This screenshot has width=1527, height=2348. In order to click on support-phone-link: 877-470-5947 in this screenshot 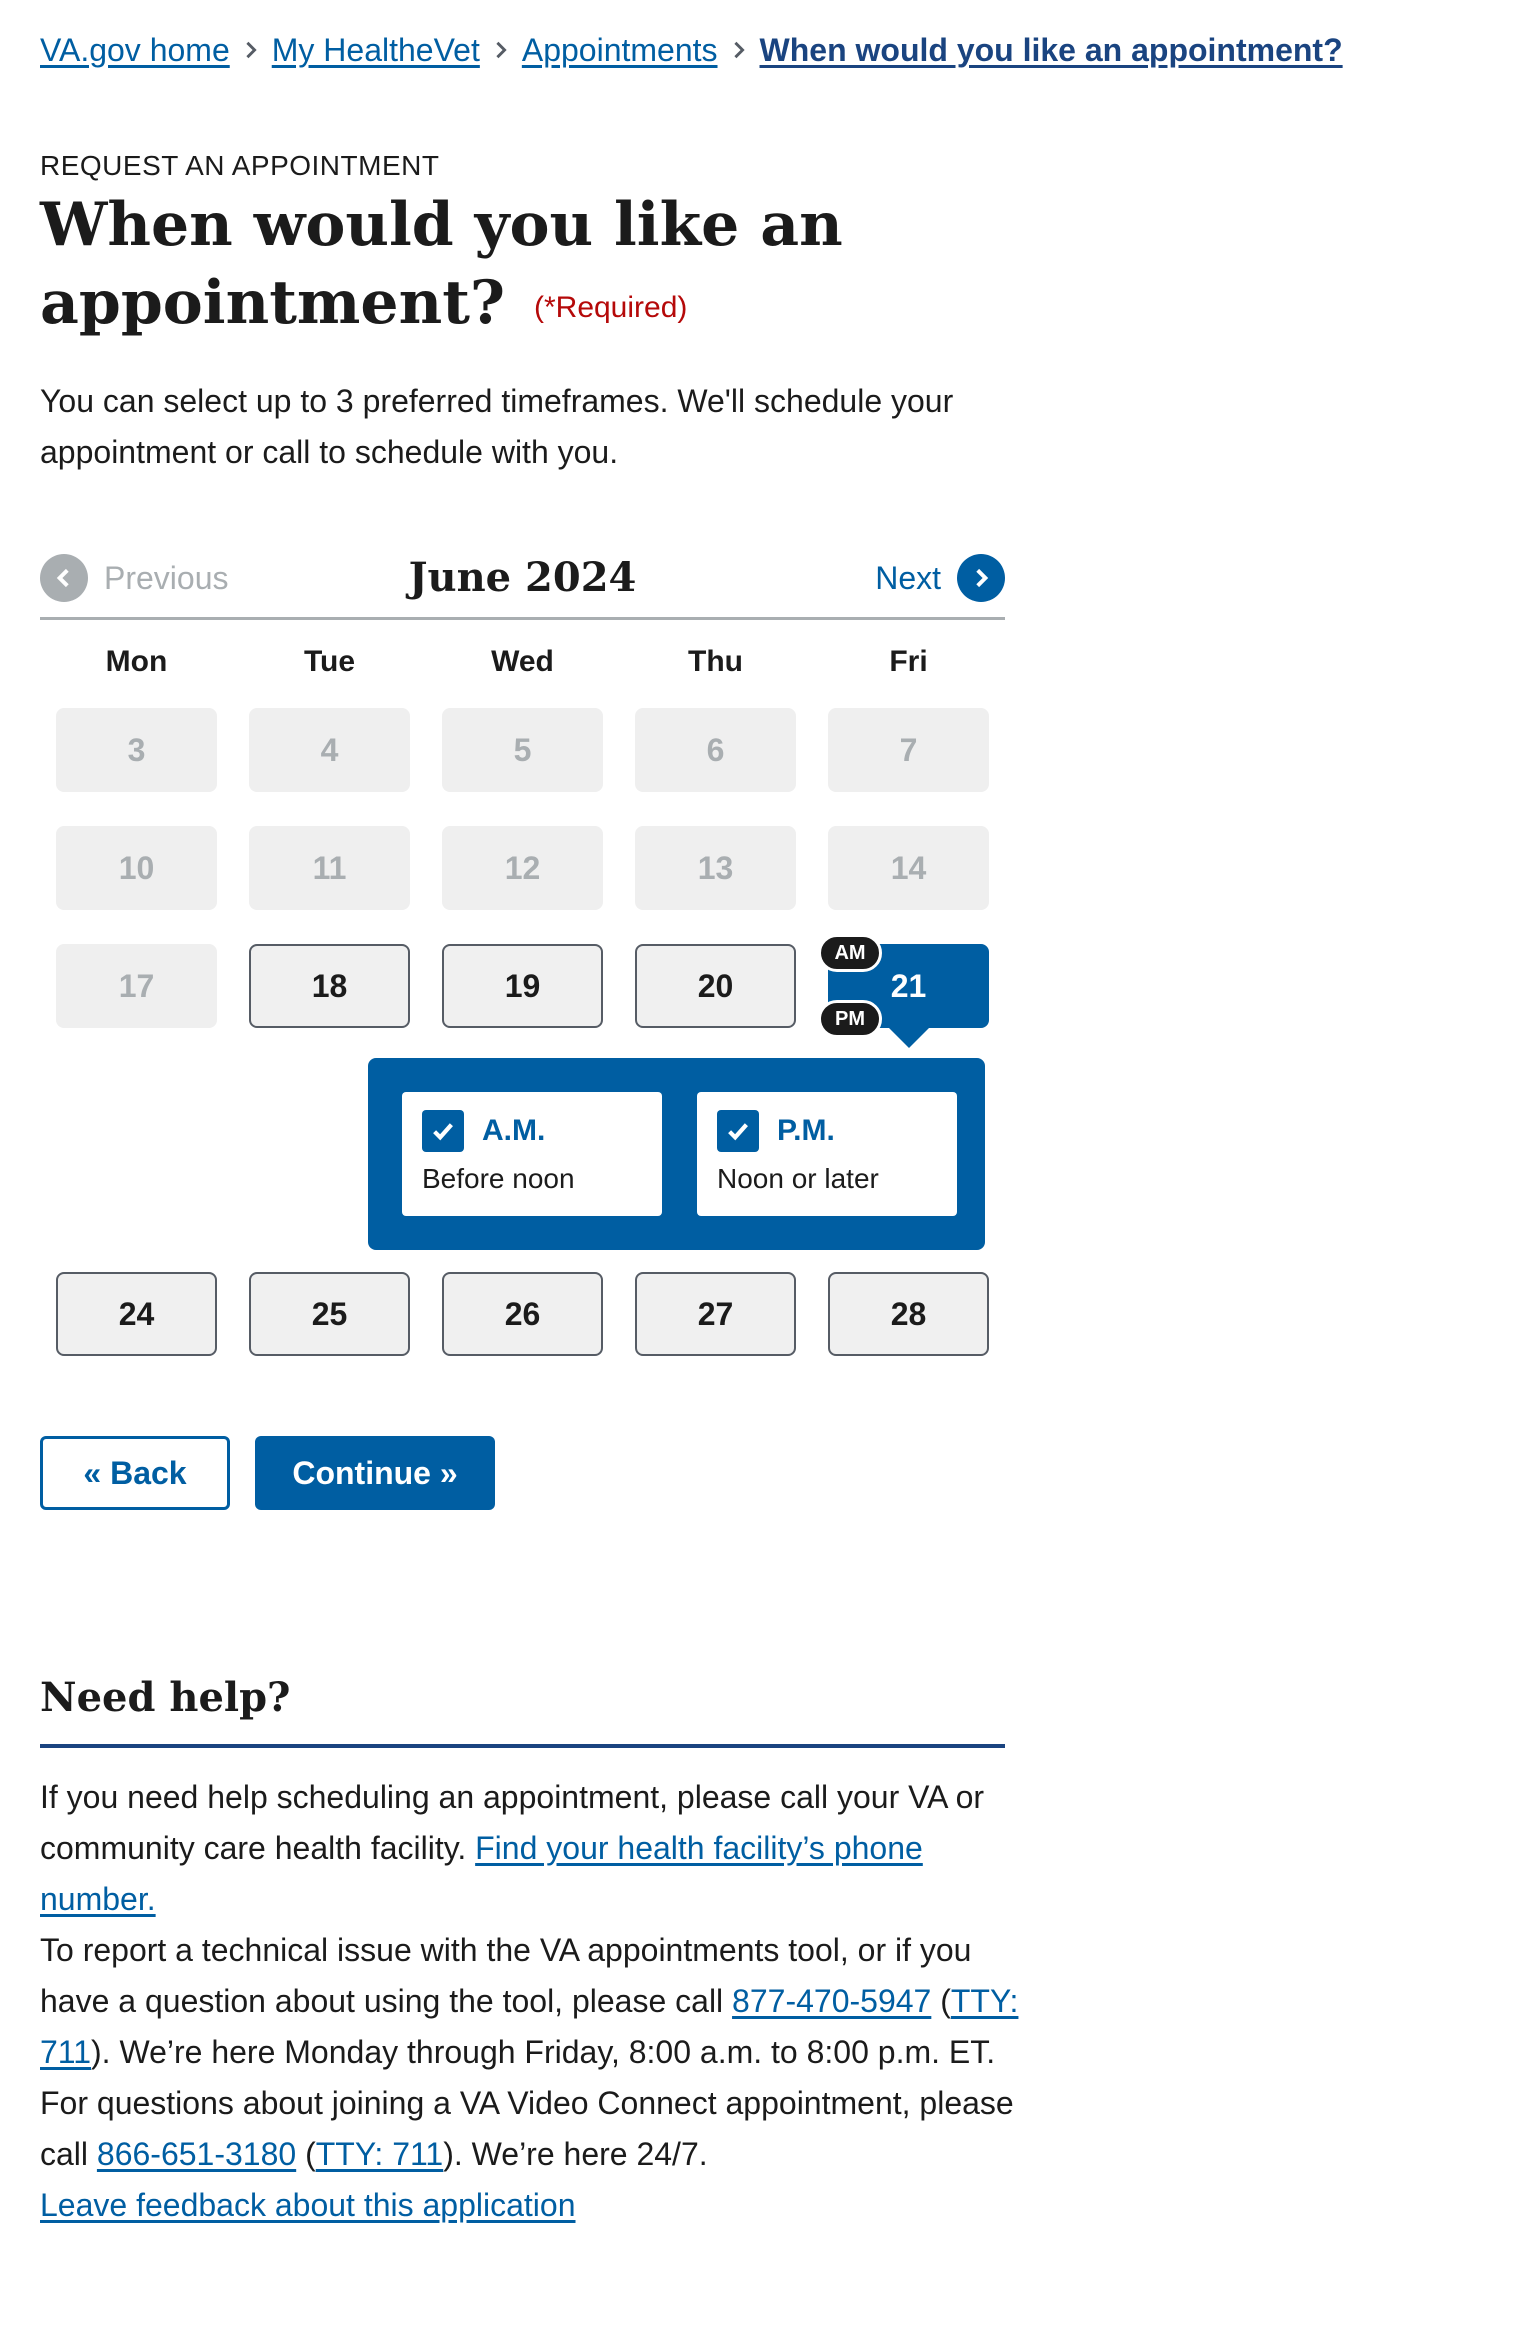, I will do `click(831, 2001)`.